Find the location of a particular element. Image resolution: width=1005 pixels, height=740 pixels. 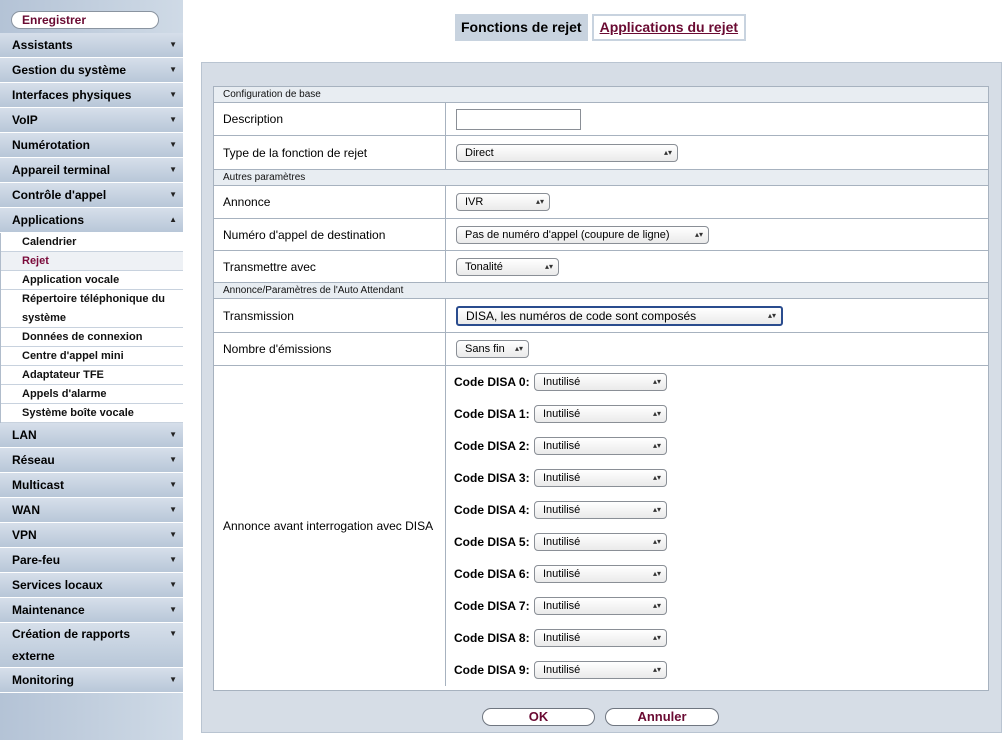

annonce-select: IVR ▴▾ is located at coordinates (503, 202).